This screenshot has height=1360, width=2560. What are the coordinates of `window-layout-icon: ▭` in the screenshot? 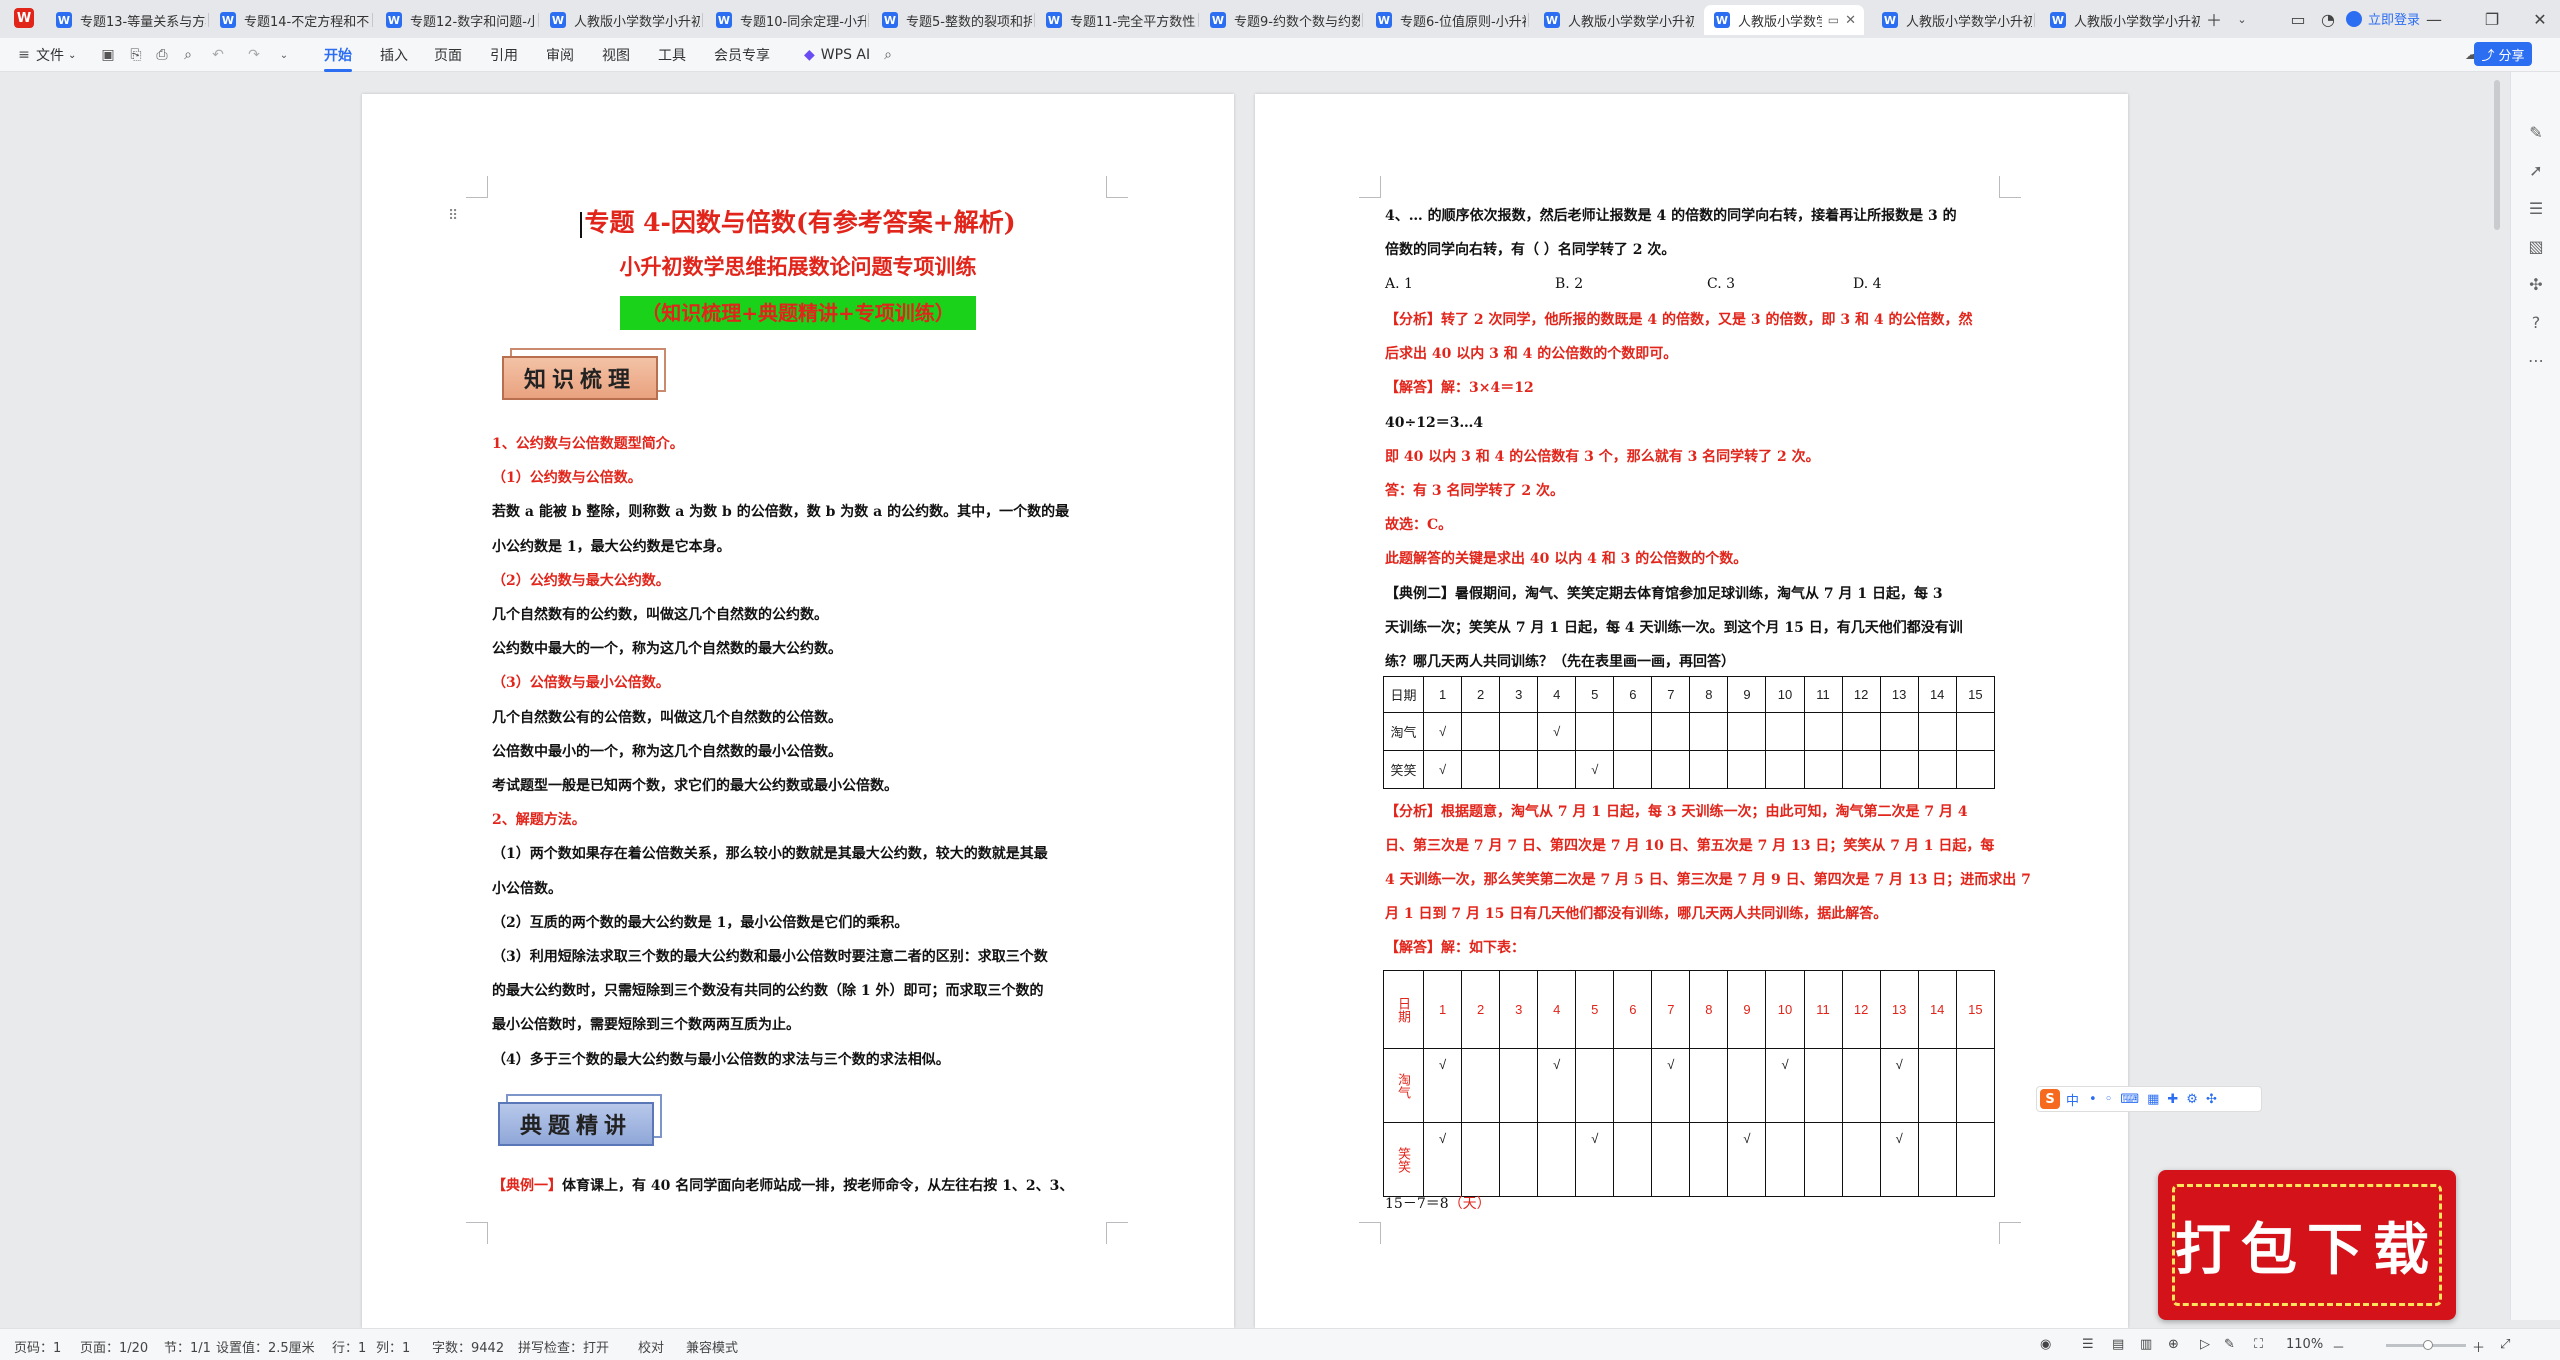 It's located at (2298, 19).